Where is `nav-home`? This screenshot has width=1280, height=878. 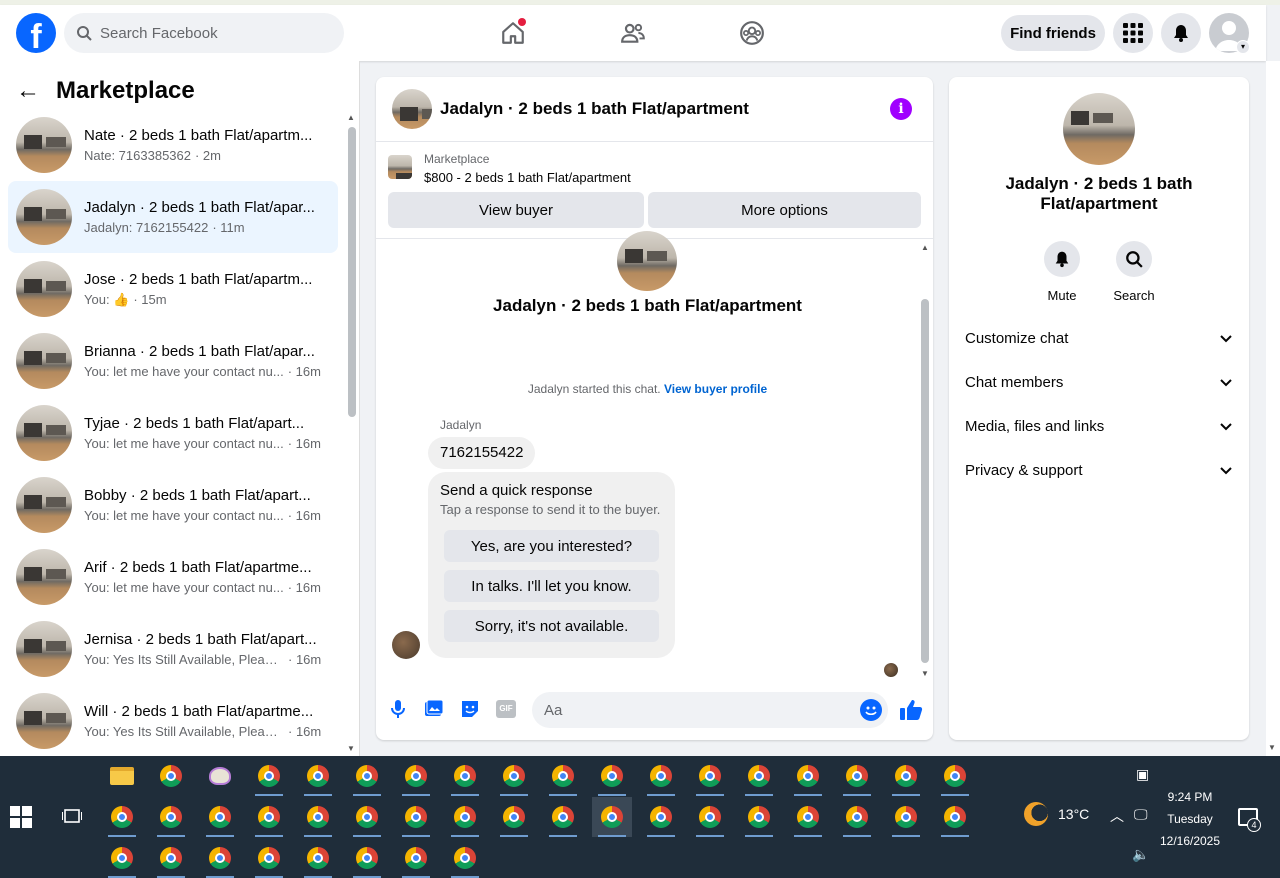 nav-home is located at coordinates (513, 33).